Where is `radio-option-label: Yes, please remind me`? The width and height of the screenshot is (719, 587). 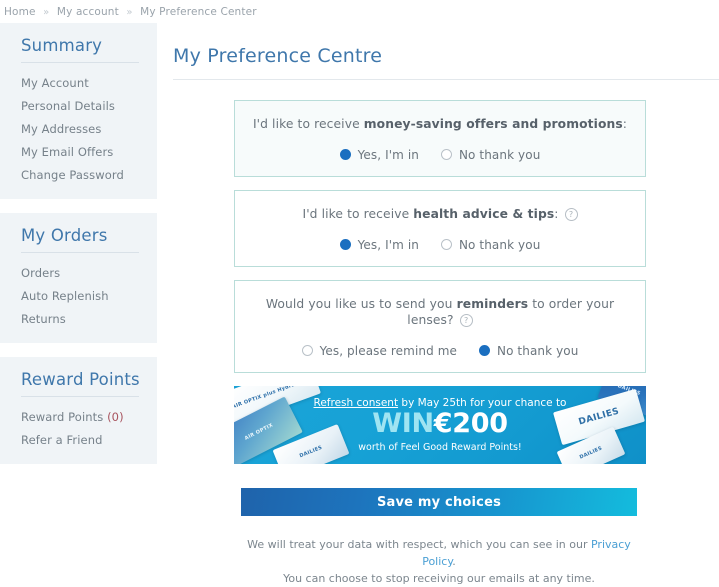 radio-option-label: Yes, please remind me is located at coordinates (388, 350).